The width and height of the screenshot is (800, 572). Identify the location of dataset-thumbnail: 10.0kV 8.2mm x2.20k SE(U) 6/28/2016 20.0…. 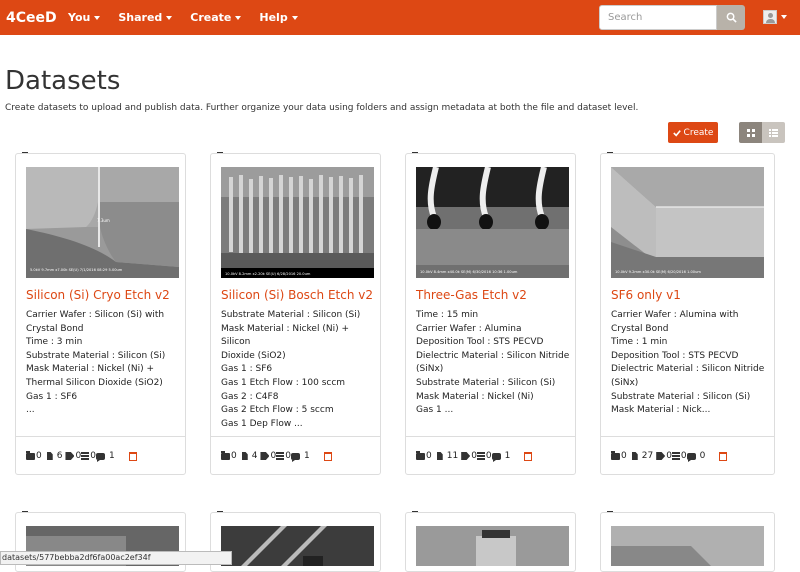
(297, 222).